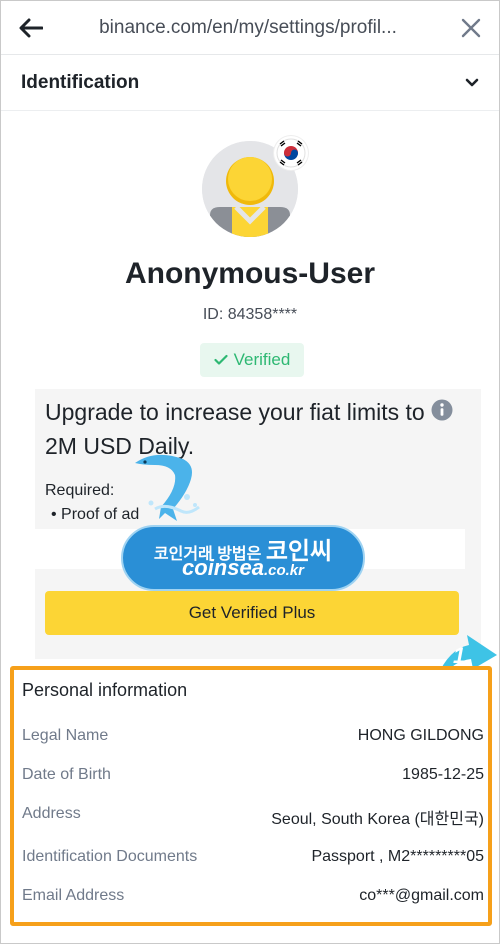  Describe the element at coordinates (253, 817) in the screenshot. I see `info-row-address: Address Seoul, South Korea (대한민국)` at that location.